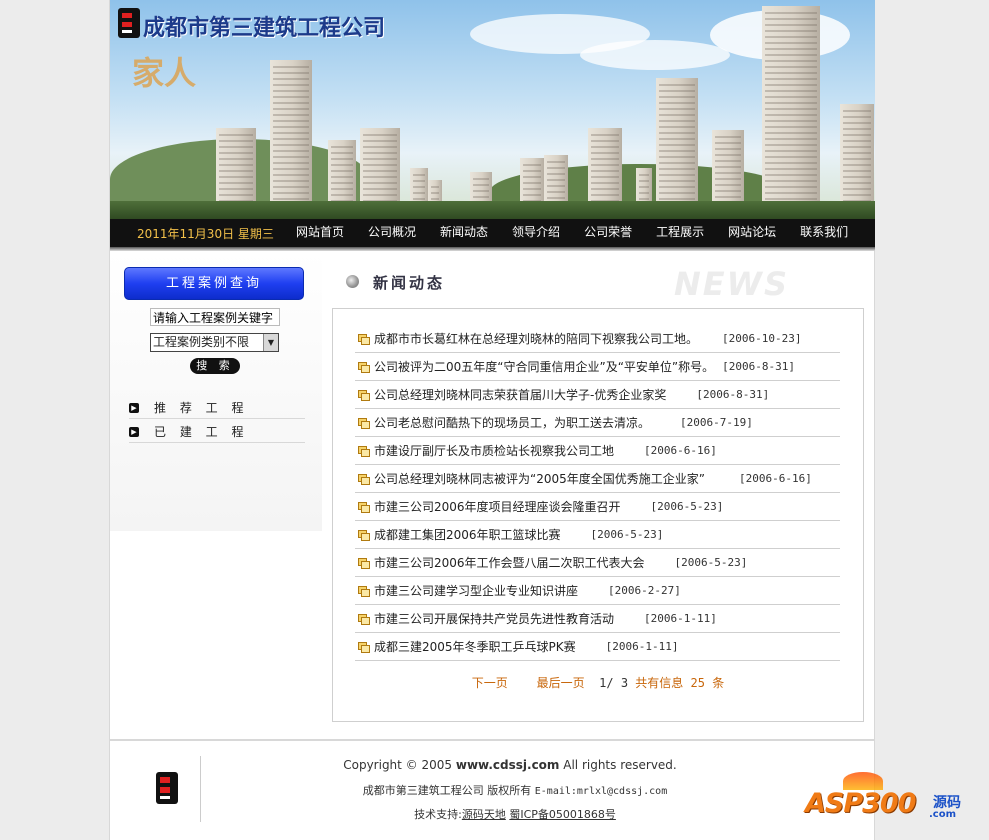 This screenshot has height=840, width=989. What do you see at coordinates (536, 338) in the screenshot?
I see `news-title: 成都市市长葛红林在总经理刘晓林的陪同下视察我公司工地。` at bounding box center [536, 338].